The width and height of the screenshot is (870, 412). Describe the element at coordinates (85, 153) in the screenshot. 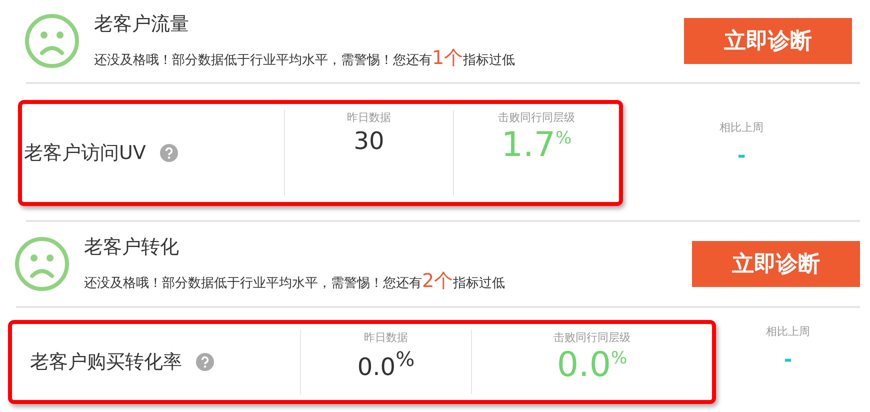

I see `metric-name: 老客户访问UV` at that location.